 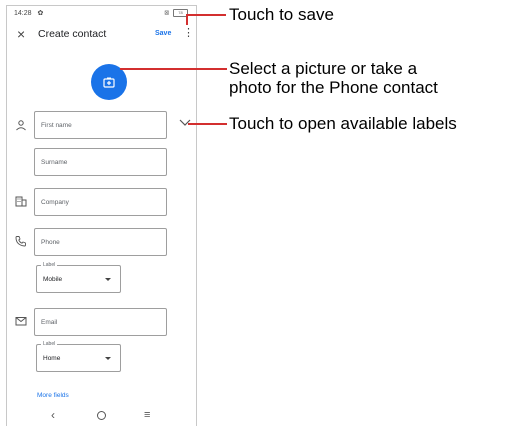 I want to click on more-fields-link: More fields, so click(x=53, y=395).